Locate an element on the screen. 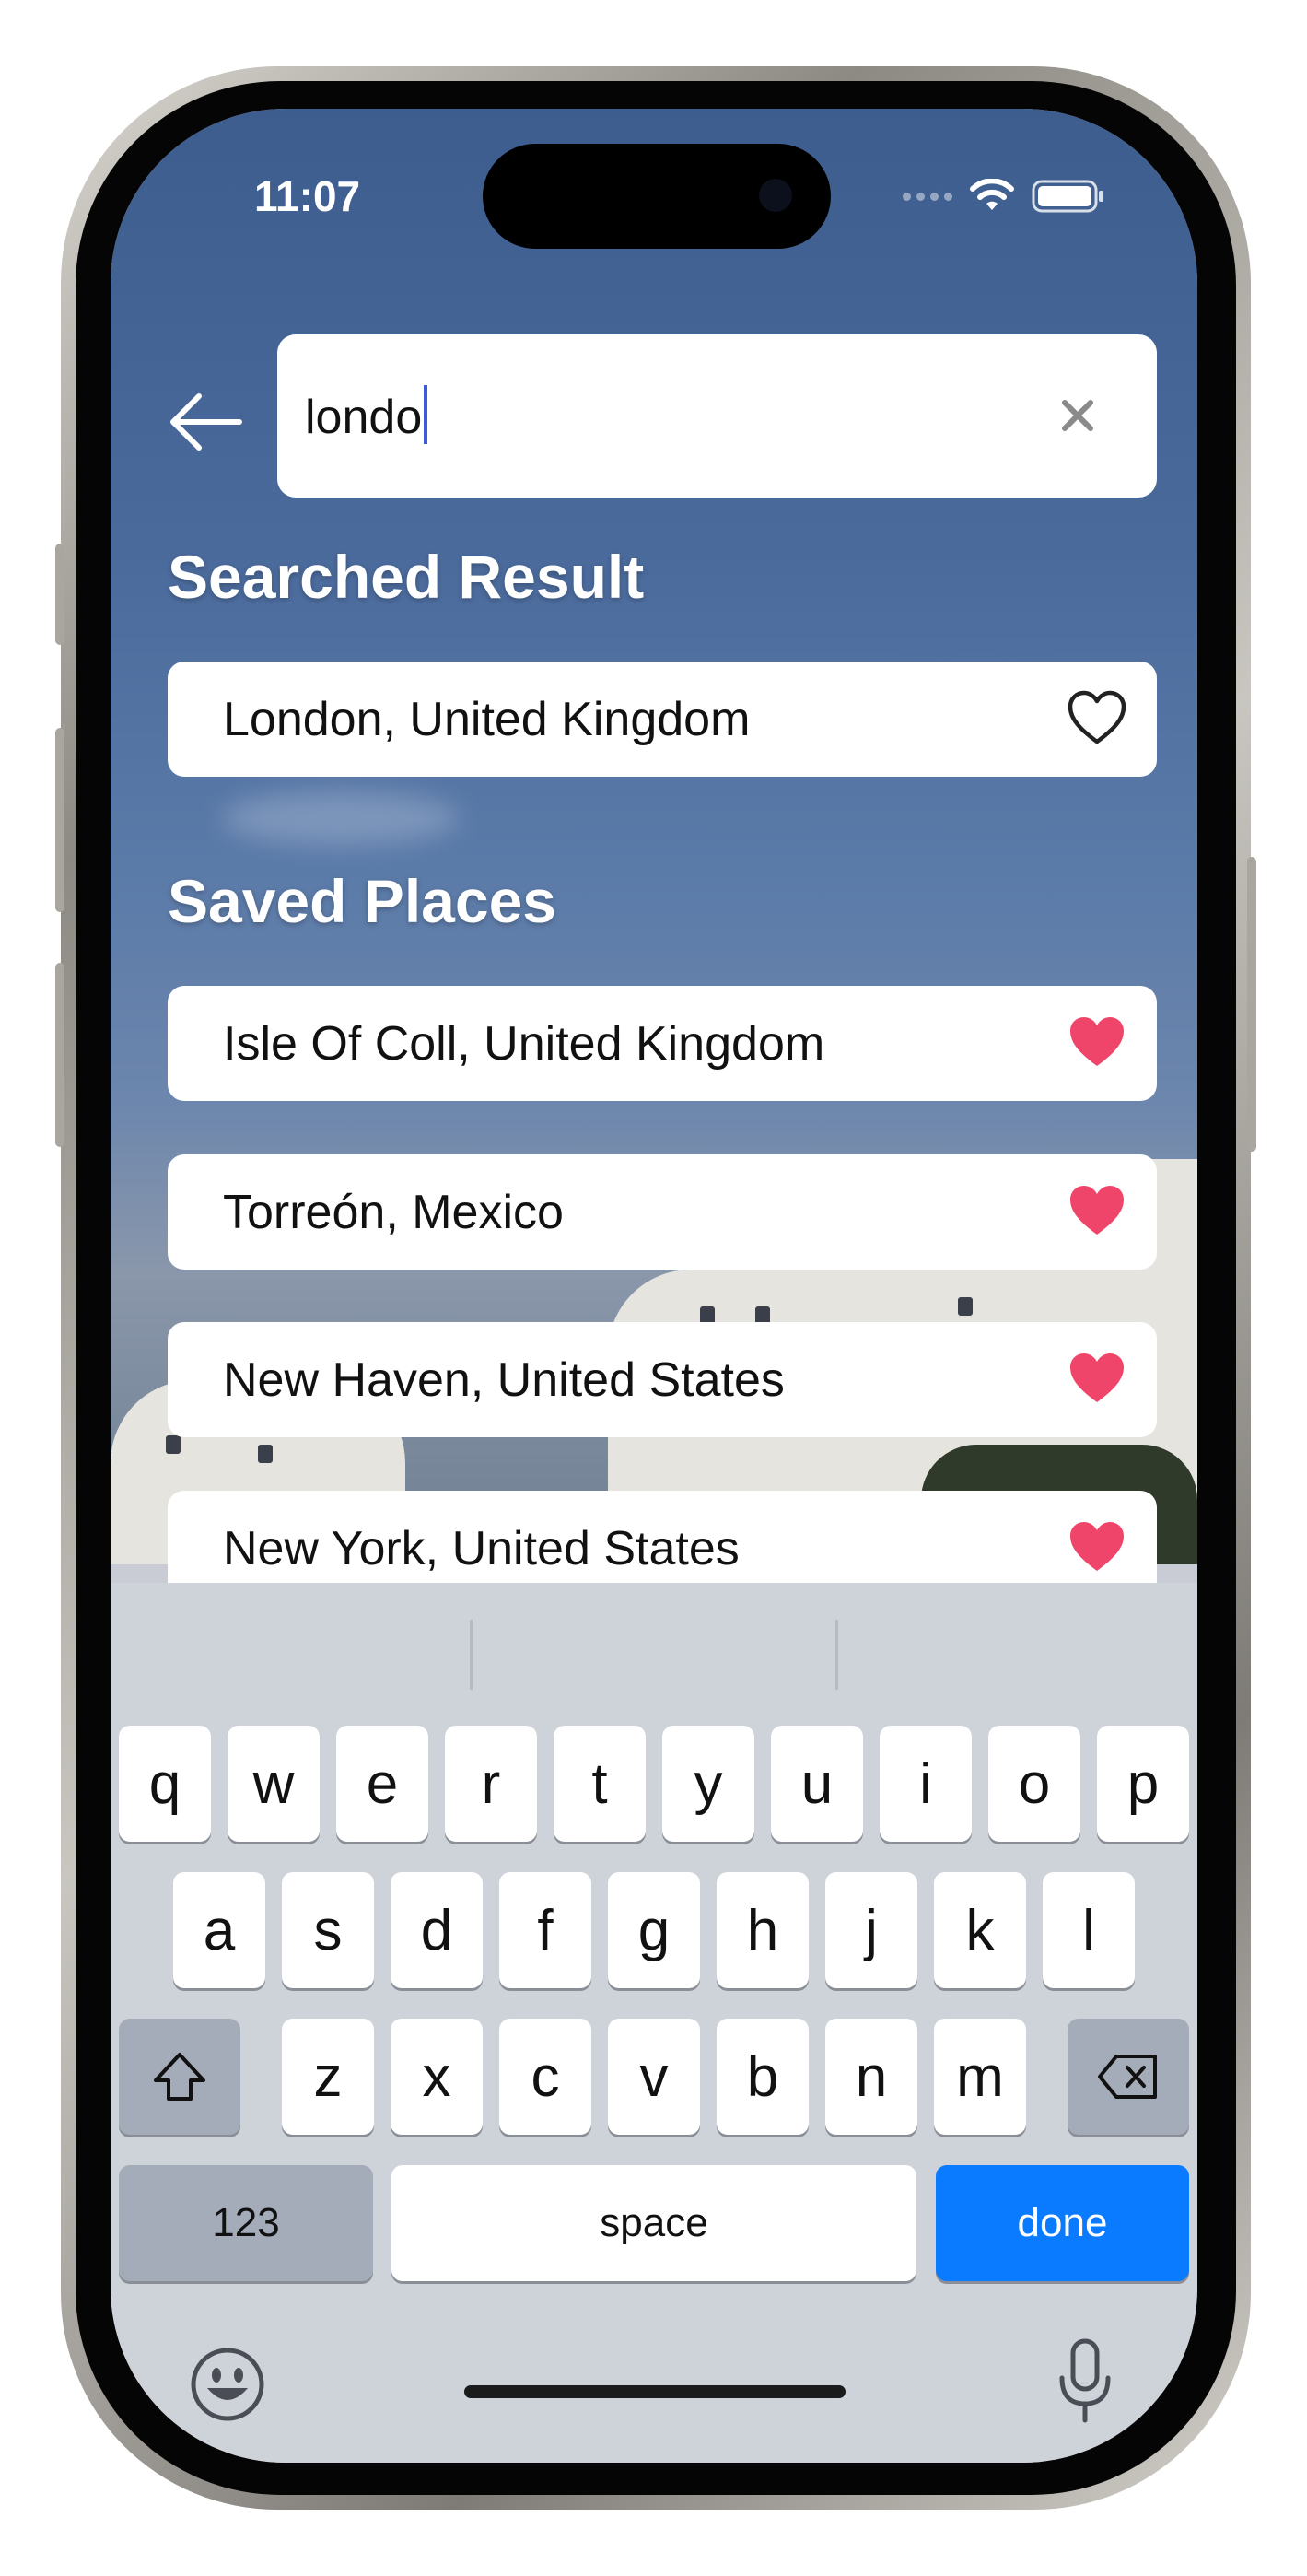  dictation-button is located at coordinates (1085, 2382).